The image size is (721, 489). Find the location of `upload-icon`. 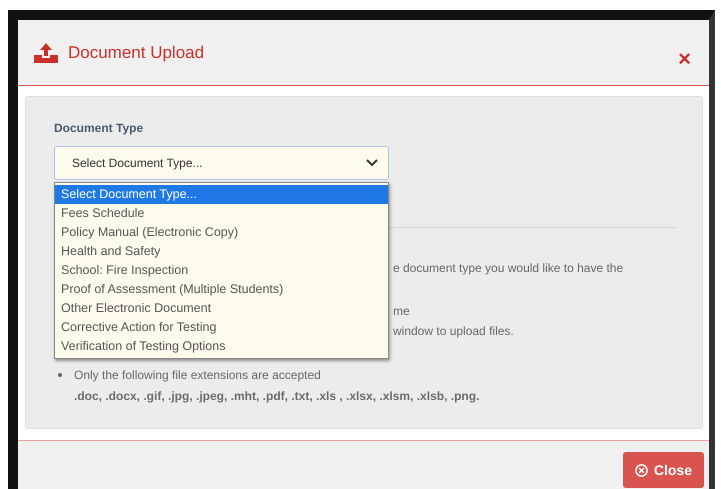

upload-icon is located at coordinates (46, 52).